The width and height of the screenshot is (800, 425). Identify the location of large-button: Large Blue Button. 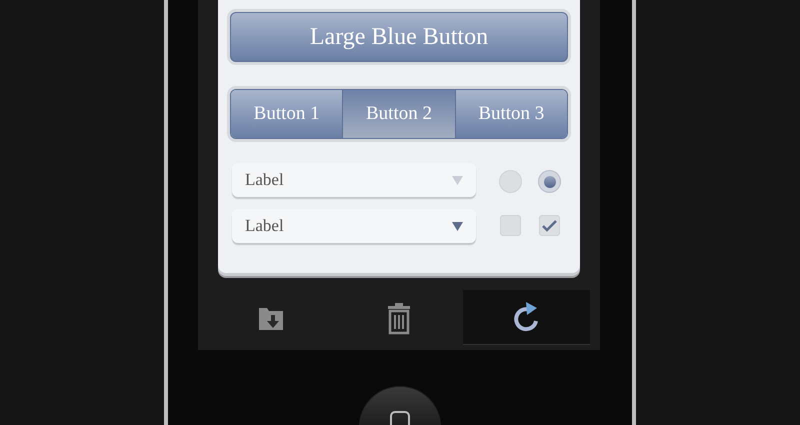
(399, 37).